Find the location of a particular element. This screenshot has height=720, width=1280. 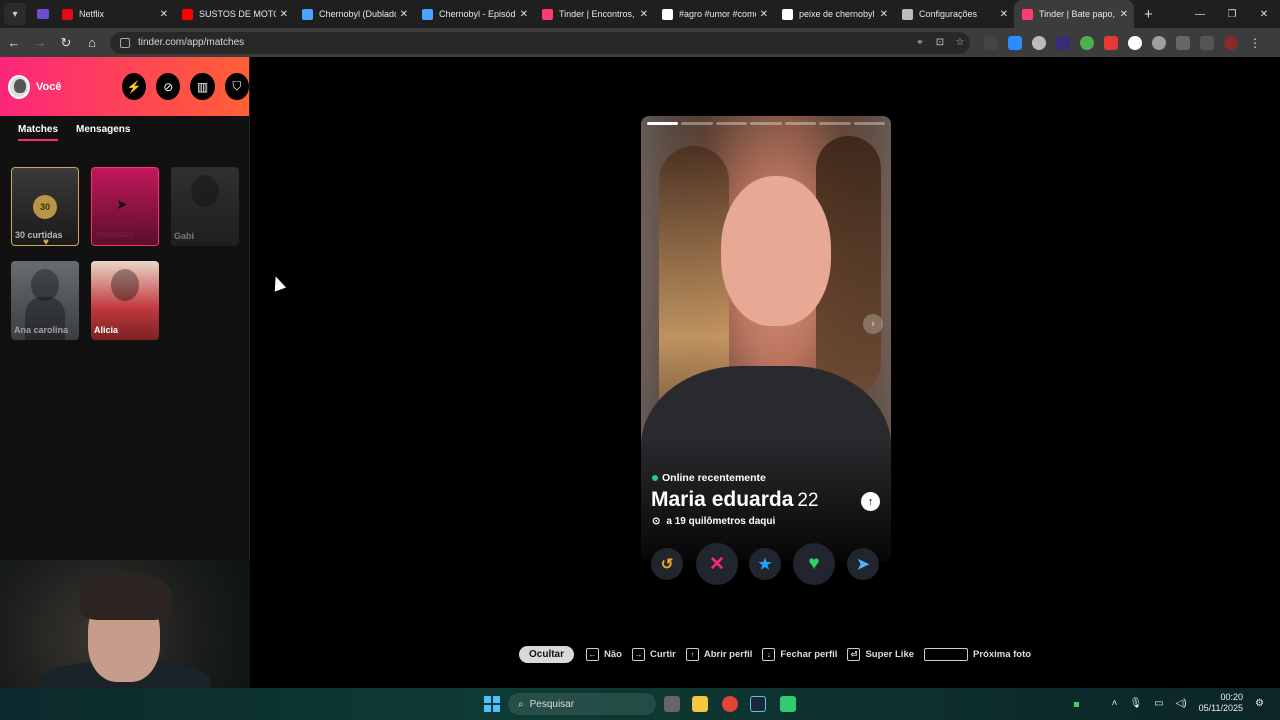

task-view-icon is located at coordinates (672, 704).